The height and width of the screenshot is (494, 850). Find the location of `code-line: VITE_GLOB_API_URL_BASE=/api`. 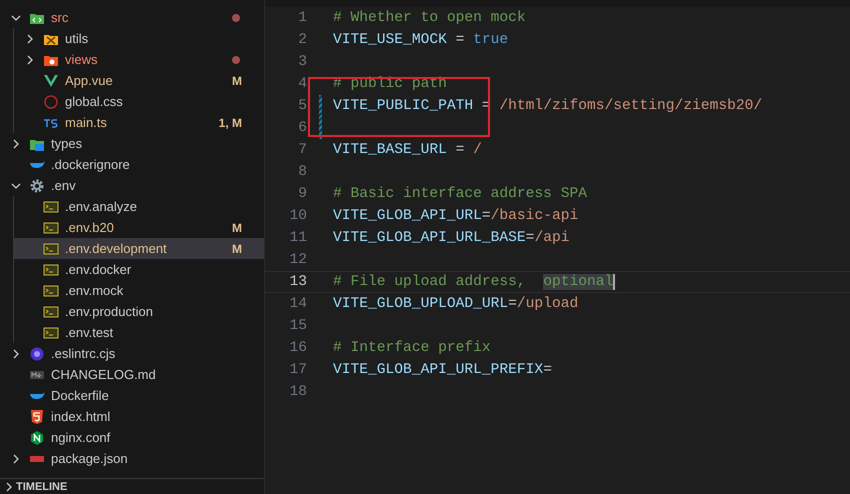

code-line: VITE_GLOB_API_URL_BASE=/api is located at coordinates (451, 238).